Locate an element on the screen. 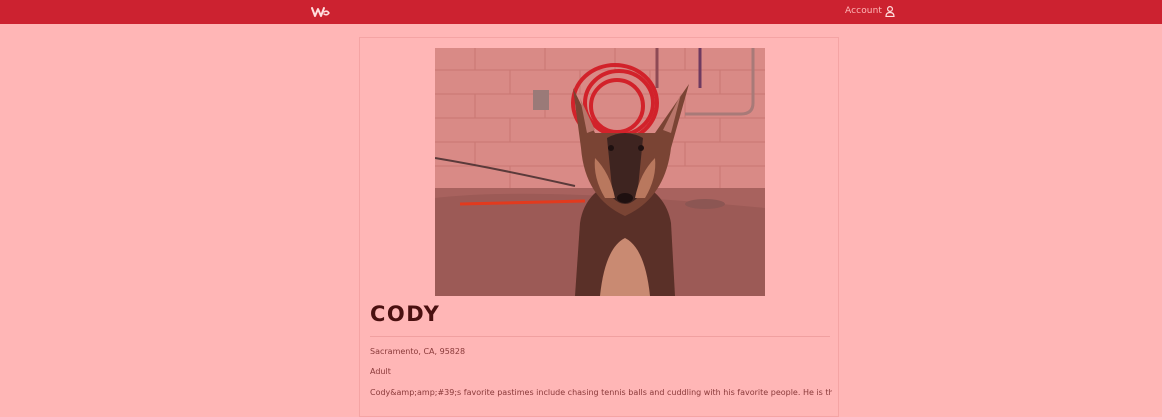 The width and height of the screenshot is (1162, 417). brand-logo-icon is located at coordinates (321, 12).